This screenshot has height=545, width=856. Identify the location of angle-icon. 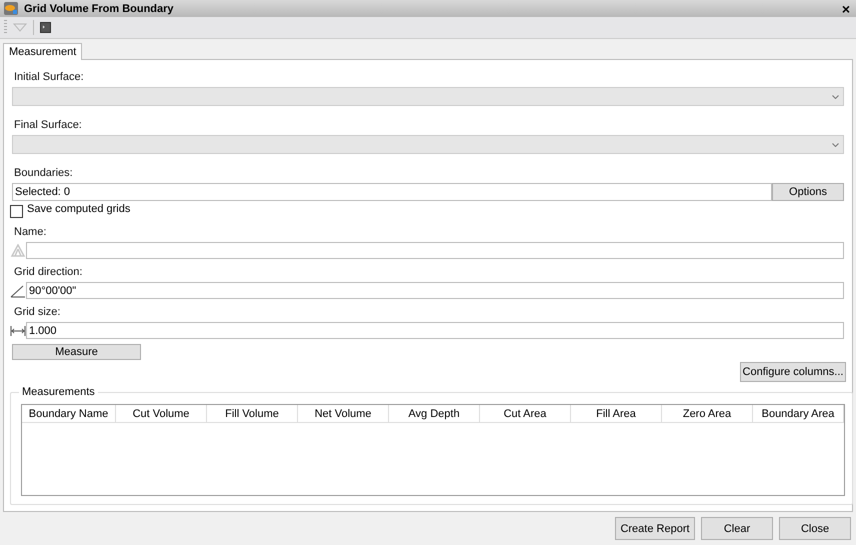
(18, 291).